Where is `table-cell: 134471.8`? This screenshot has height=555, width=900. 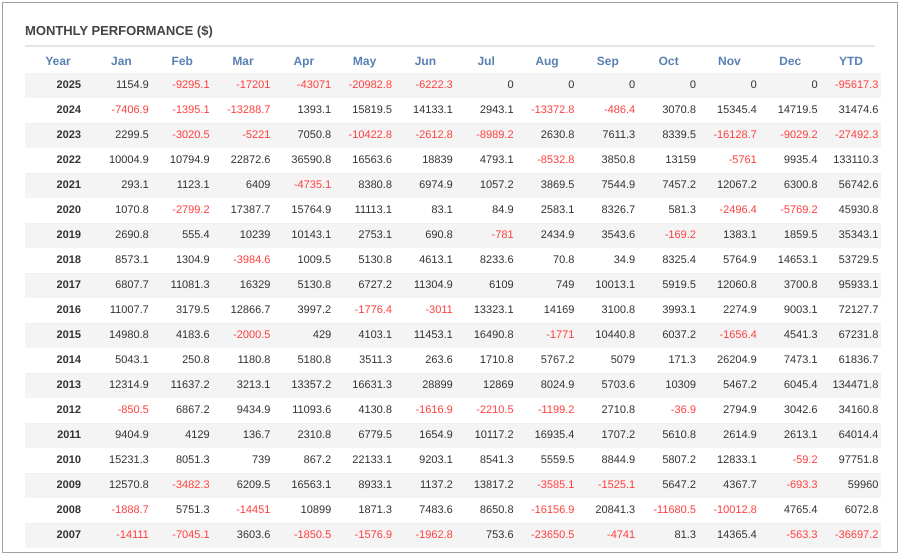 table-cell: 134471.8 is located at coordinates (851, 385).